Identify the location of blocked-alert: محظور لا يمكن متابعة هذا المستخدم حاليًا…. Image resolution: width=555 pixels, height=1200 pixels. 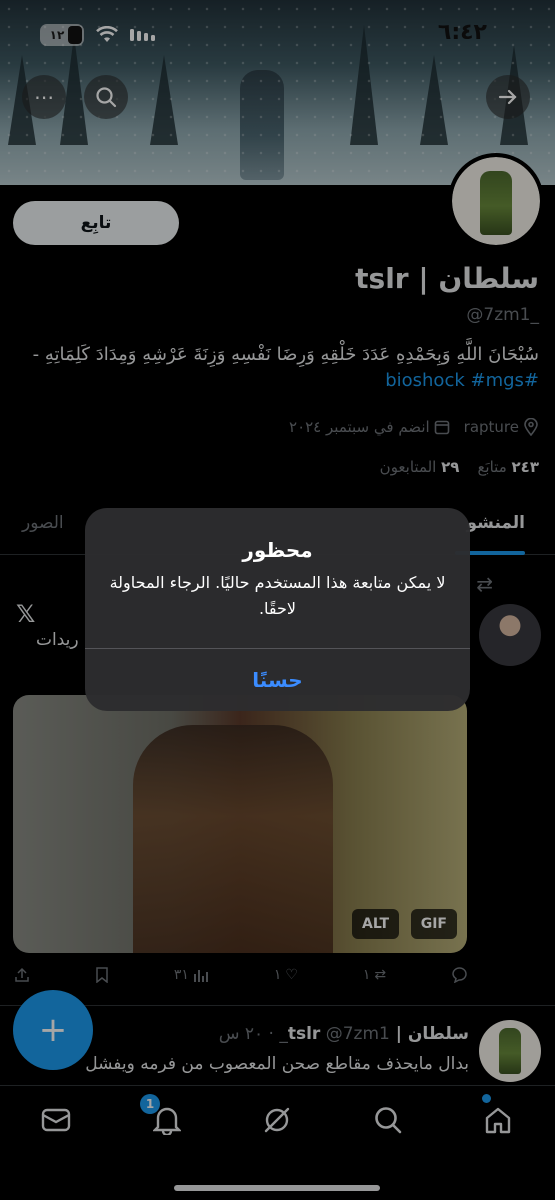
(277, 609).